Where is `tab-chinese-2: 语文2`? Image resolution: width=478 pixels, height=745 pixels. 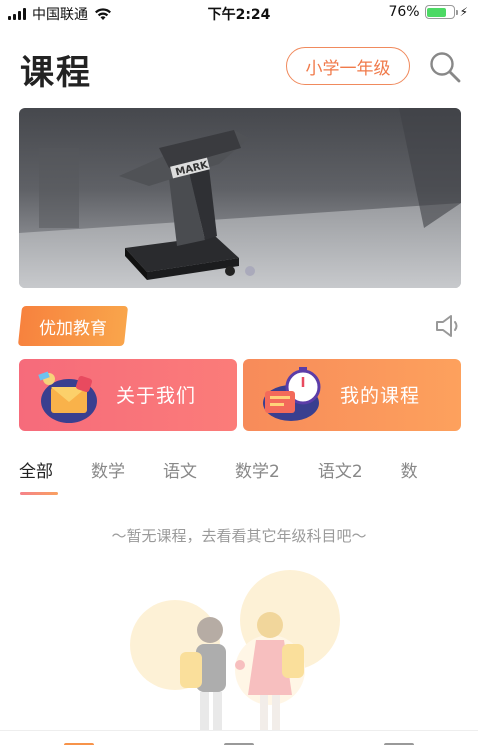
tab-chinese-2: 语文2 is located at coordinates (340, 476).